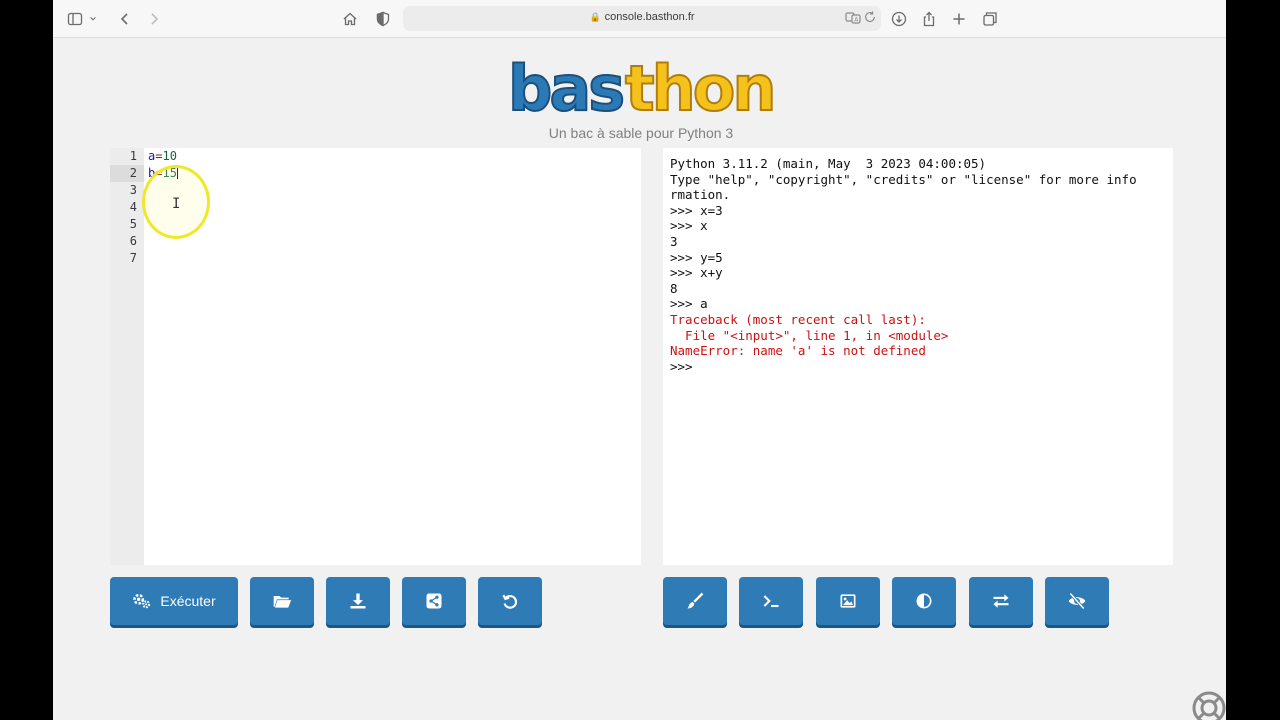 The image size is (1280, 720). Describe the element at coordinates (169, 156) in the screenshot. I see `code-number: 10` at that location.